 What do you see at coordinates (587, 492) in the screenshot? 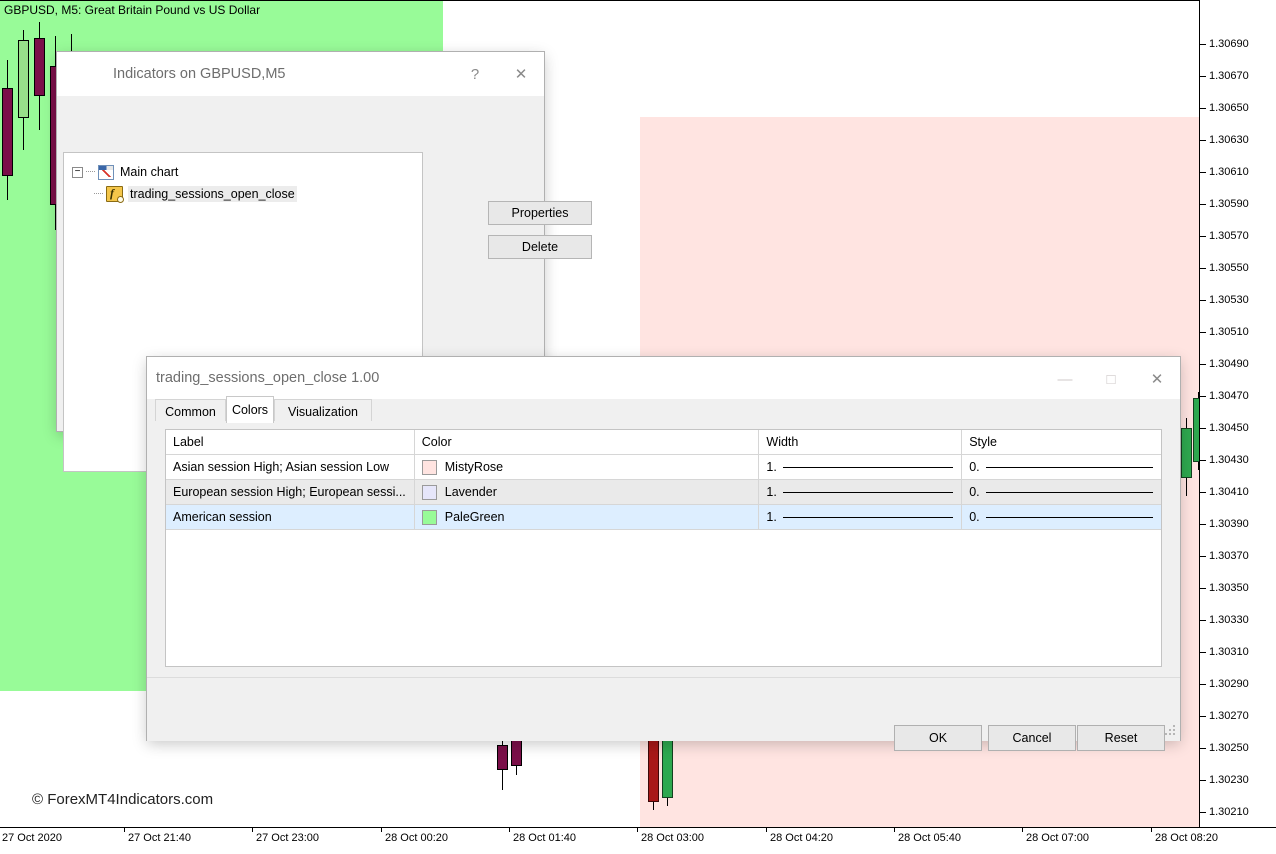
I see `cell-color: Lavender` at bounding box center [587, 492].